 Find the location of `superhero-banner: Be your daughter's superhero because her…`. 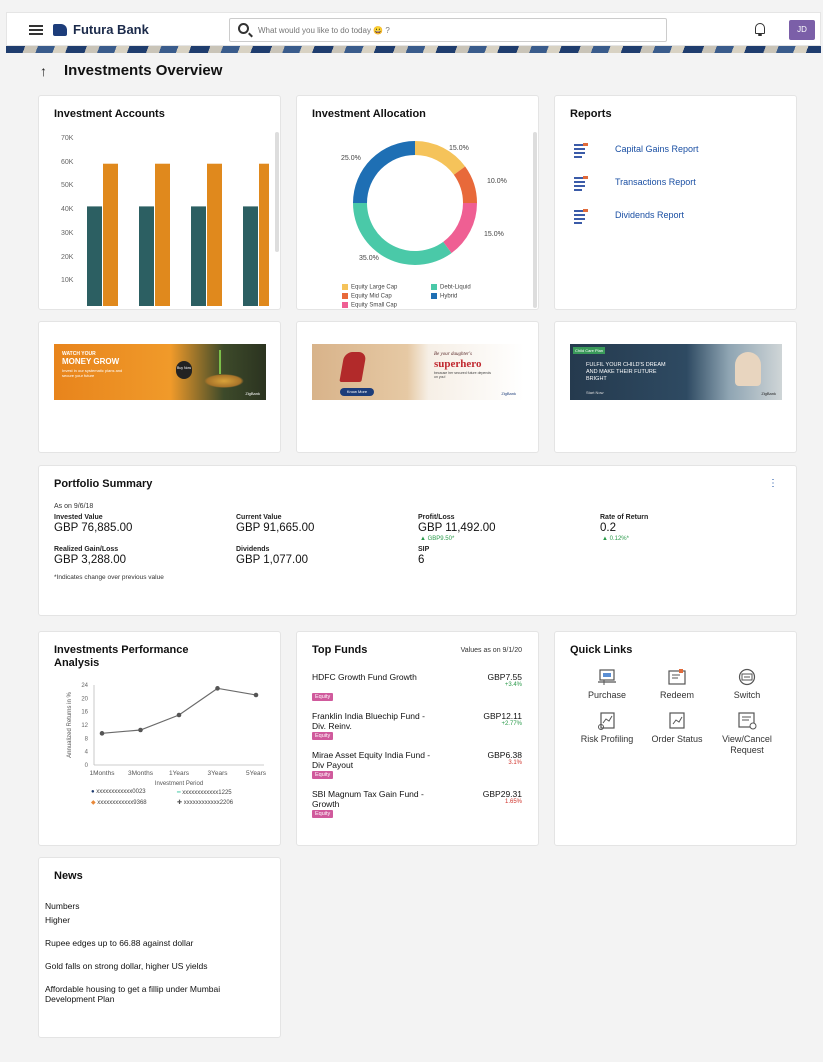

superhero-banner: Be your daughter's superhero because her… is located at coordinates (418, 372).